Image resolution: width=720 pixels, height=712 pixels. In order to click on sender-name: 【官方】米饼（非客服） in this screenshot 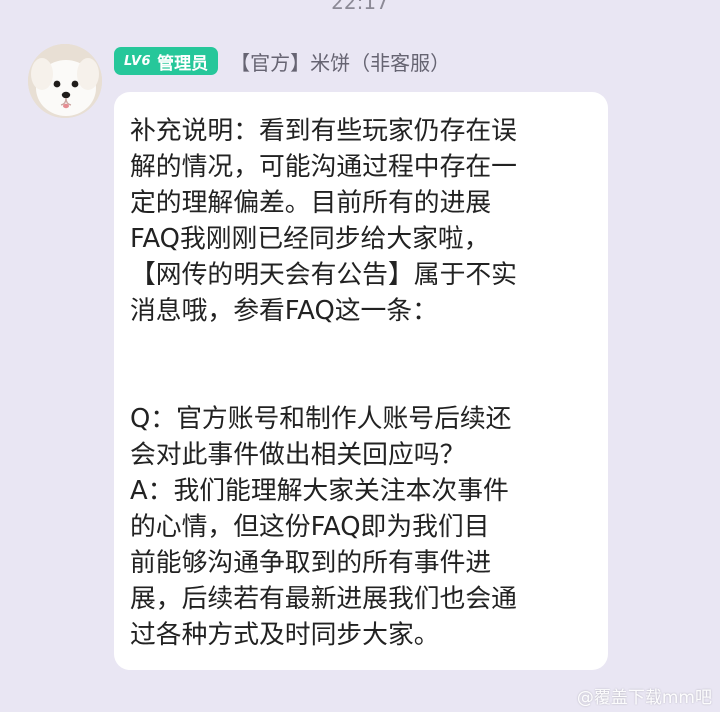, I will do `click(340, 61)`.